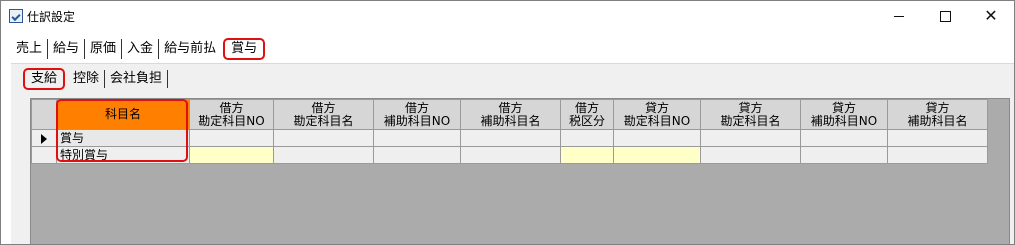  I want to click on col-debit-sub-name: 借方 補助科目名, so click(510, 114).